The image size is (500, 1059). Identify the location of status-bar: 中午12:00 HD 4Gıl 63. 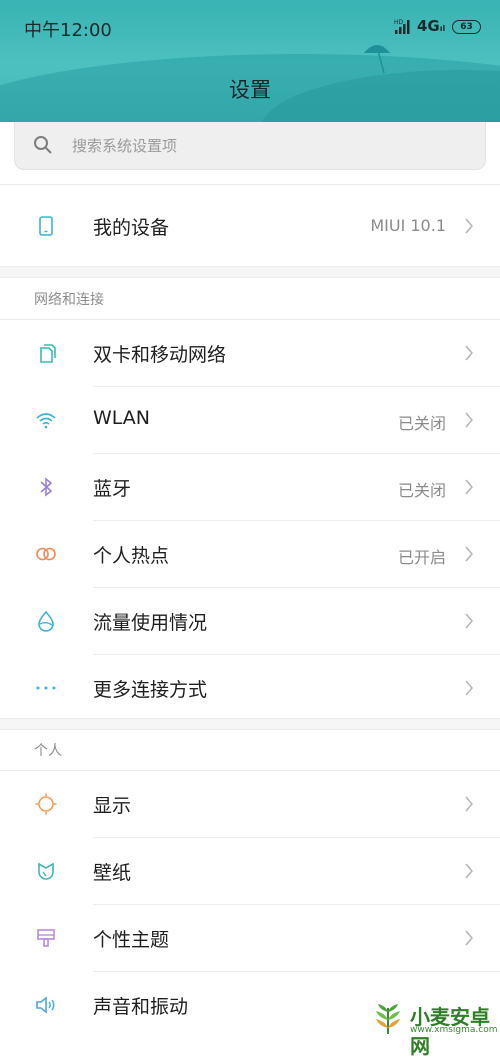
(250, 26).